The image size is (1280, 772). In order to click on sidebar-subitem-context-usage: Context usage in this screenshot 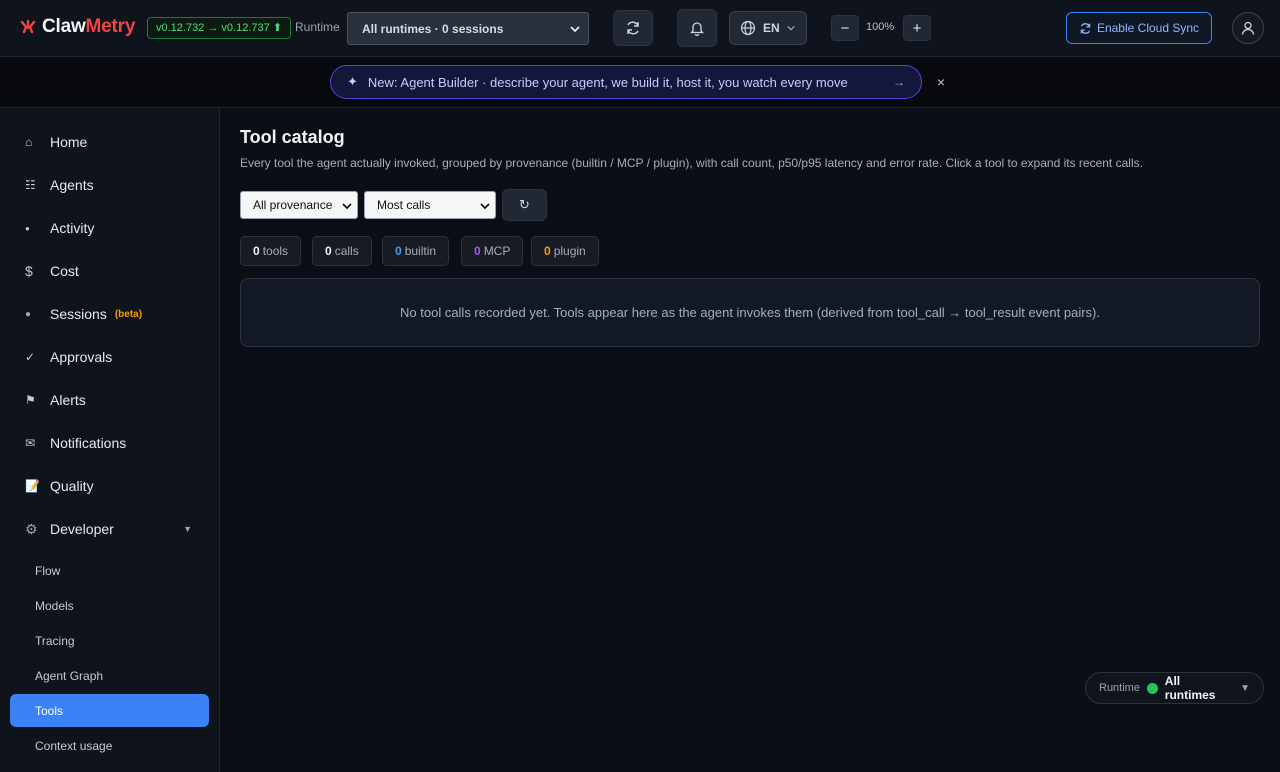, I will do `click(109, 745)`.